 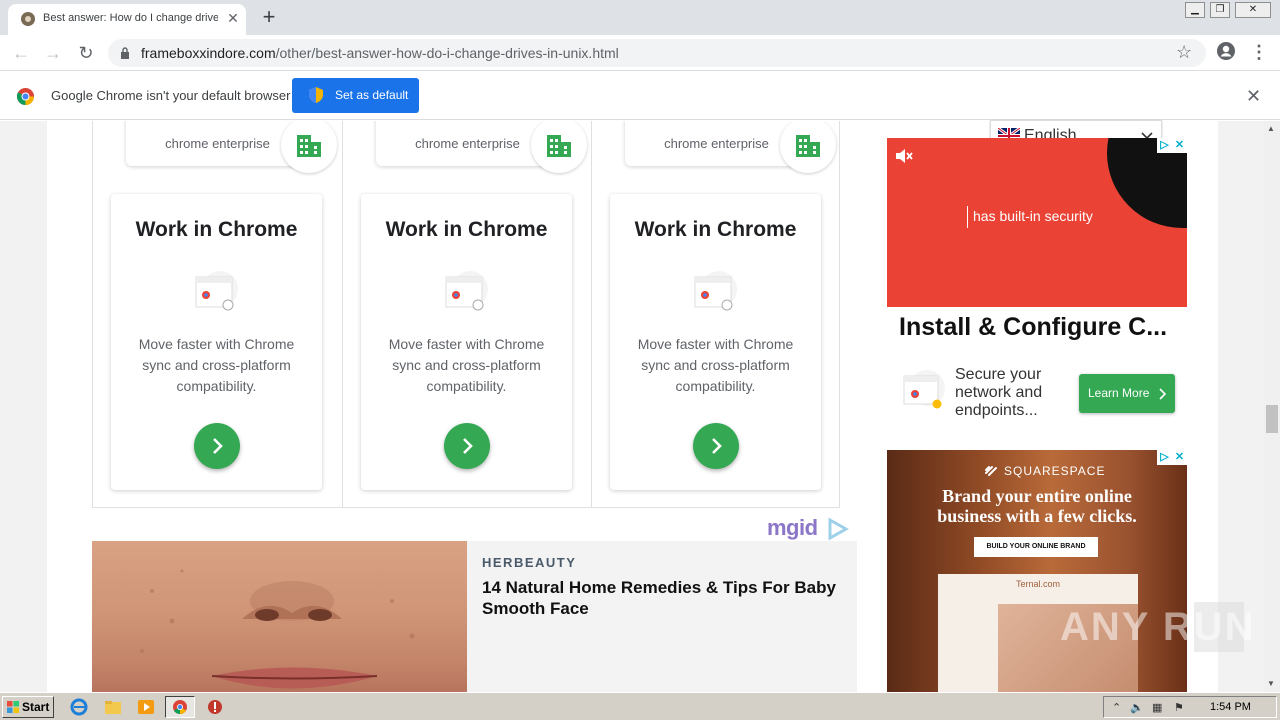 I want to click on preview-brand: Ternal.com, so click(x=1037, y=584).